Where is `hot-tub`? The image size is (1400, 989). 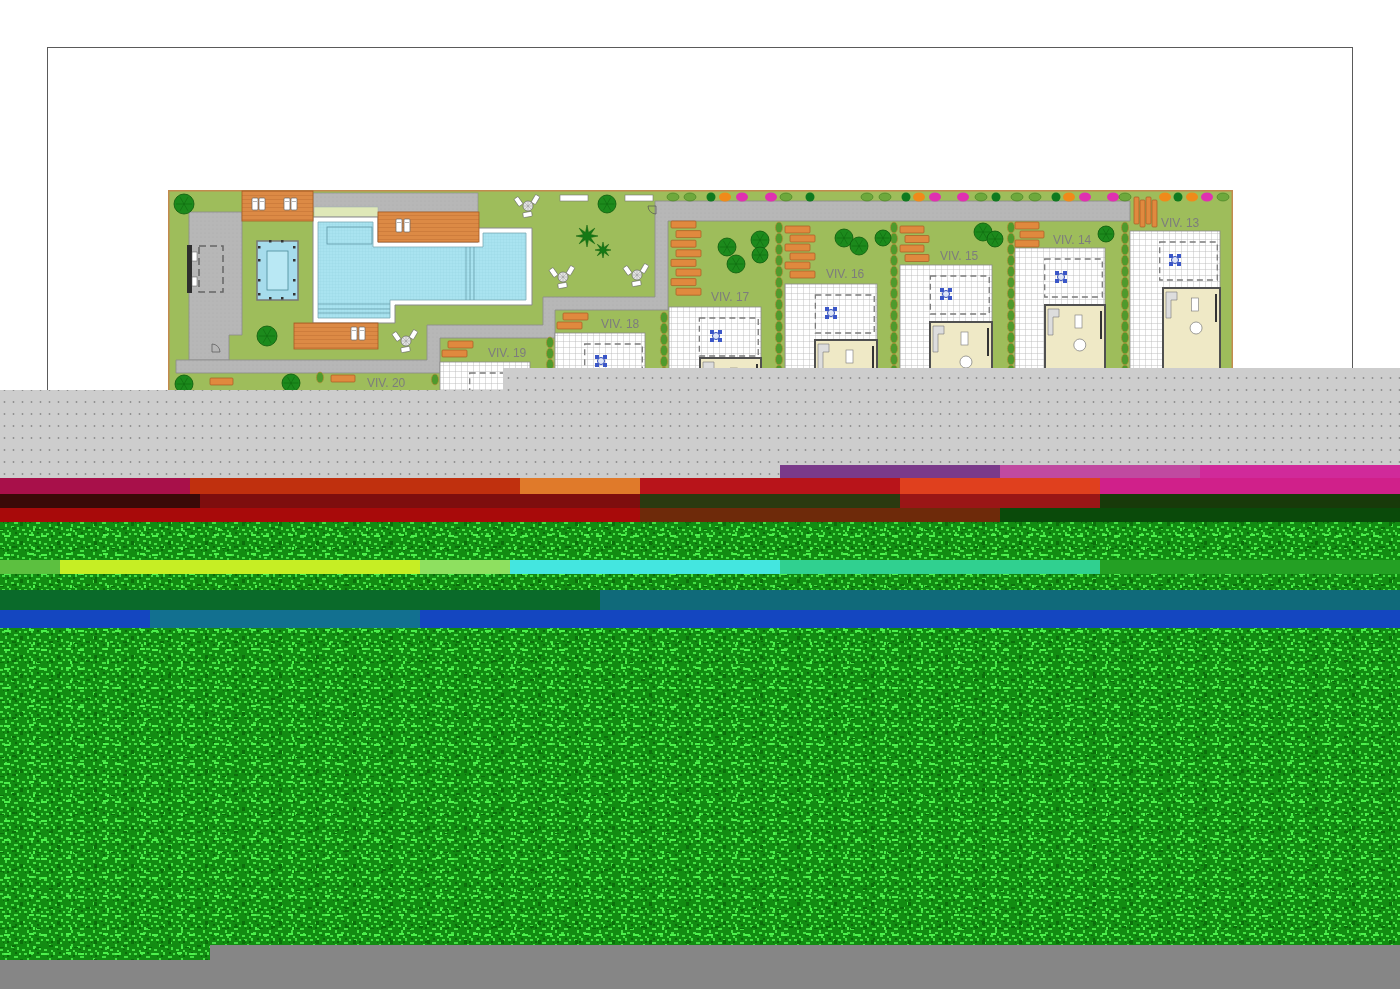
hot-tub is located at coordinates (277, 270).